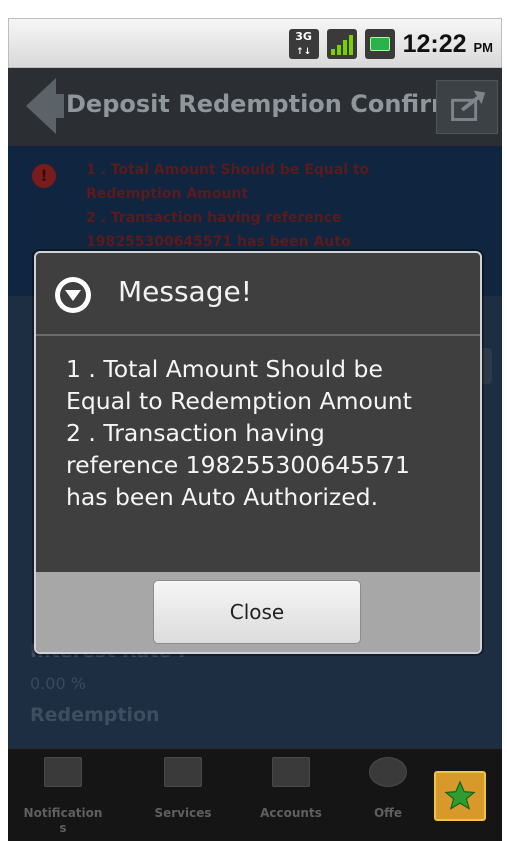 The height and width of the screenshot is (841, 507). Describe the element at coordinates (214, 218) in the screenshot. I see `error-line: 2 . Transaction having reference` at that location.